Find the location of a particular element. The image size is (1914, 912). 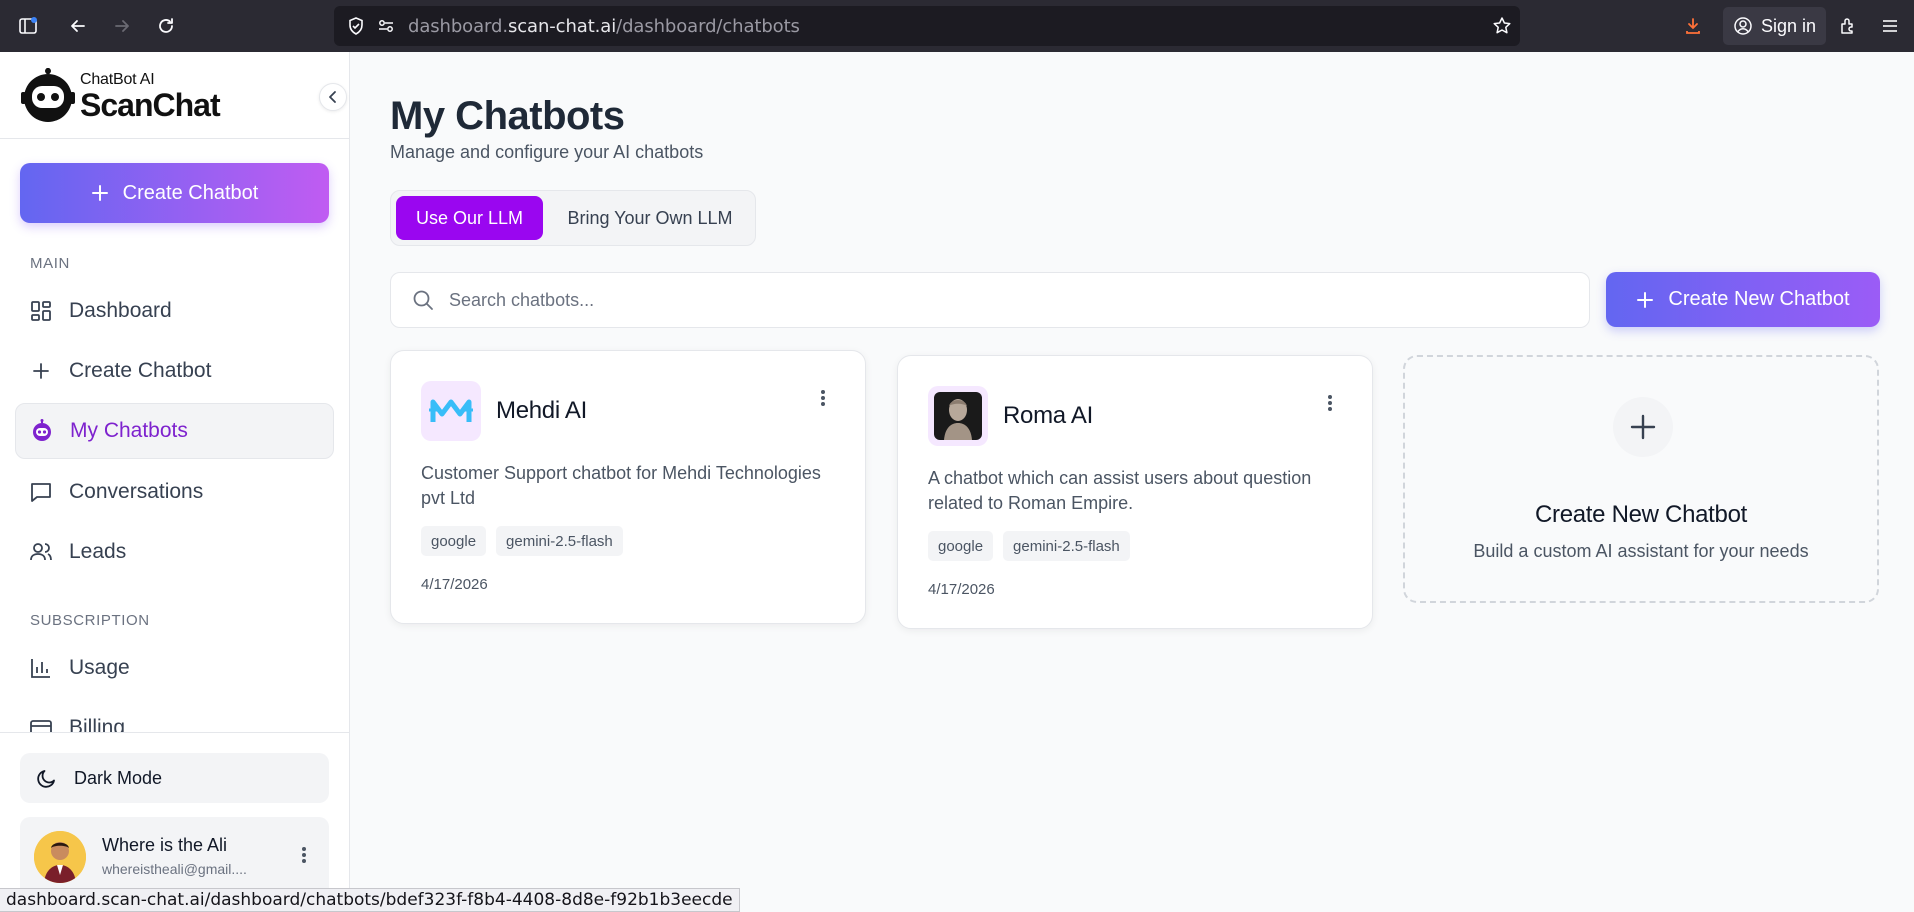

sidebar-item-dashboard: Dashboard is located at coordinates (174, 311).